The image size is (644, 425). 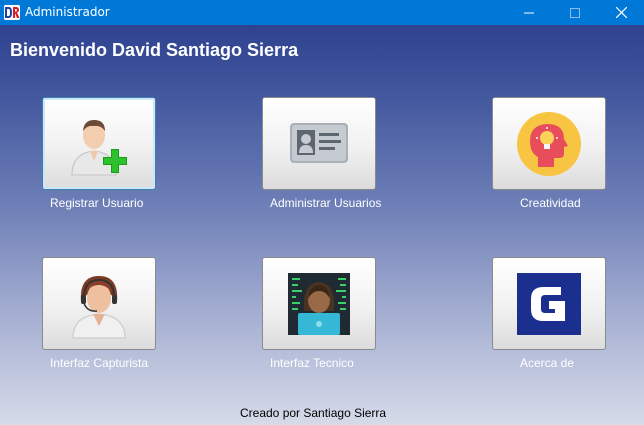 I want to click on about-button, so click(x=549, y=303).